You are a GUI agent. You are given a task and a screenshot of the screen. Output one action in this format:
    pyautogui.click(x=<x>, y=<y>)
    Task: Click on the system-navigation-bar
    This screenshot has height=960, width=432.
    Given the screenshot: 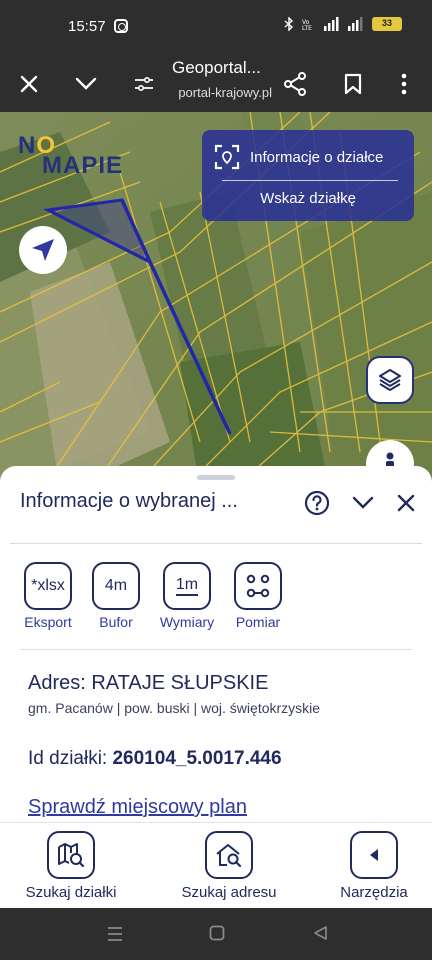 What is the action you would take?
    pyautogui.click(x=216, y=934)
    